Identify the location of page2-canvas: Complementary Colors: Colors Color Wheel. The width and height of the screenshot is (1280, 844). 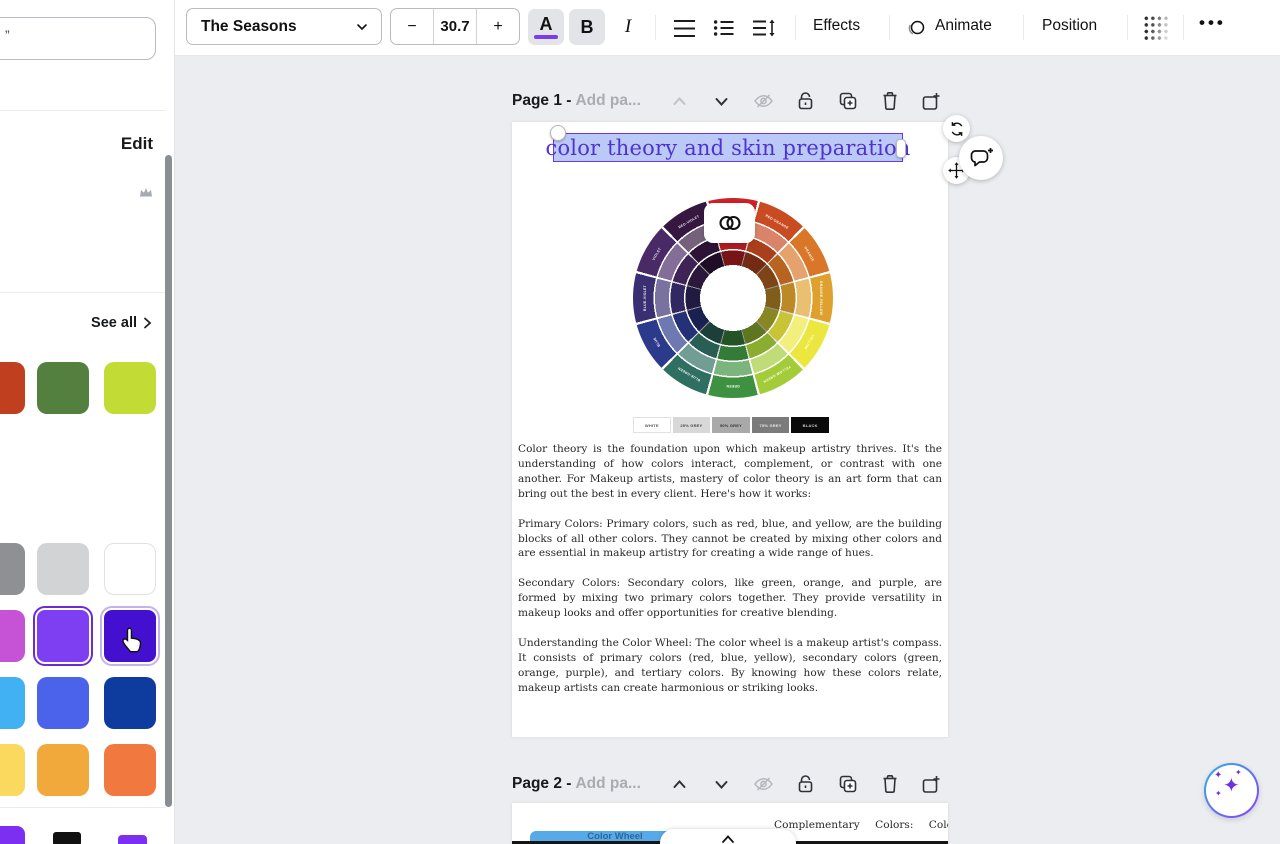
(730, 823).